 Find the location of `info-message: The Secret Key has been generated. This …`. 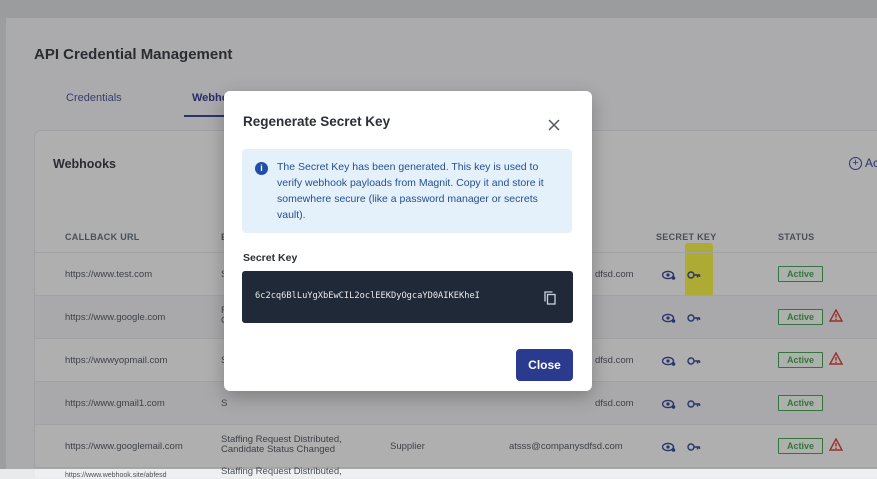

info-message: The Secret Key has been generated. This … is located at coordinates (410, 191).